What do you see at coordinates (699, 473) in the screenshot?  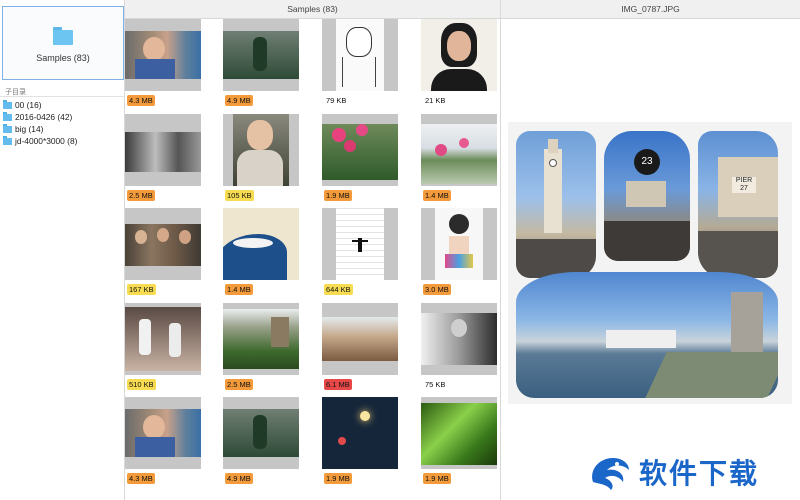 I see `watermark-text: 软件下载` at bounding box center [699, 473].